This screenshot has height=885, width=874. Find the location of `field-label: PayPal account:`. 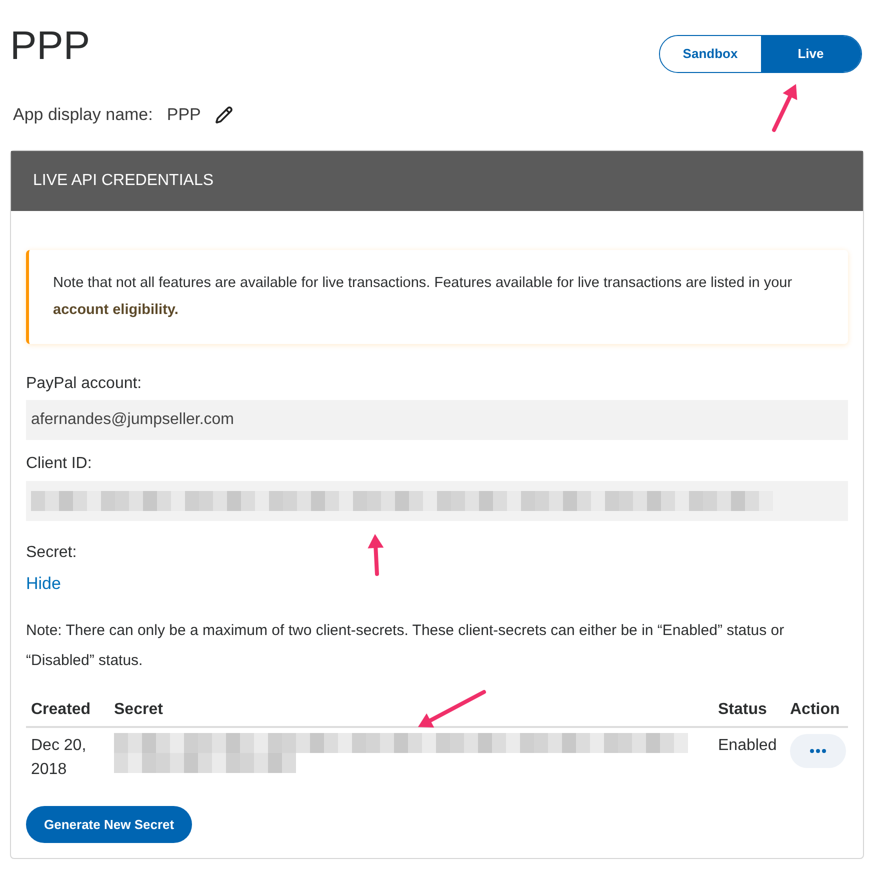

field-label: PayPal account: is located at coordinates (84, 384).